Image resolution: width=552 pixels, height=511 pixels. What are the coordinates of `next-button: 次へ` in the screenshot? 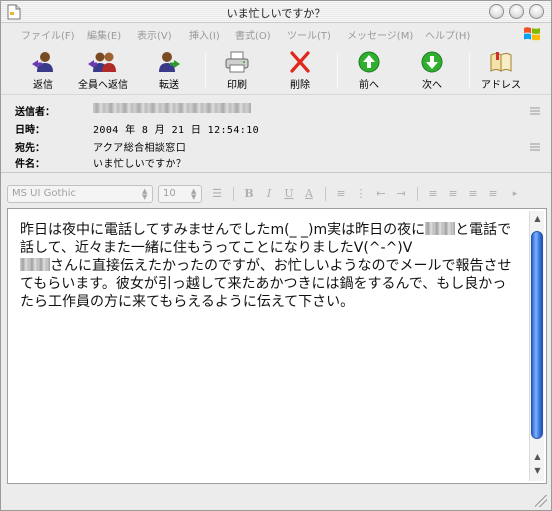 It's located at (432, 73).